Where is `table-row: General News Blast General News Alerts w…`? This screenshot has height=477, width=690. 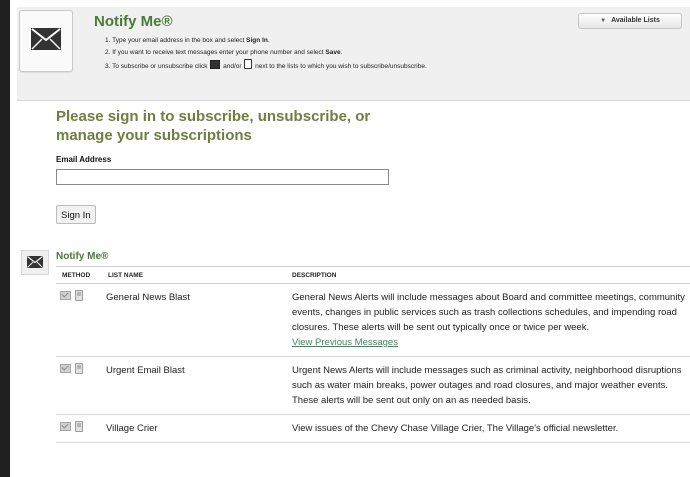
table-row: General News Blast General News Alerts w… is located at coordinates (373, 320).